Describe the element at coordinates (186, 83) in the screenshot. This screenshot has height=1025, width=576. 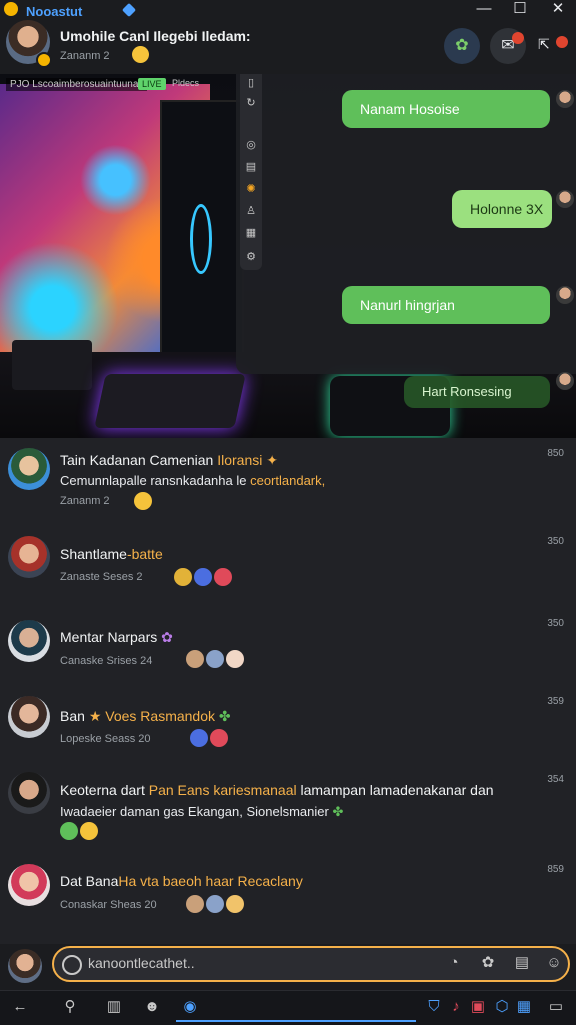
I see `overlay-tag: Pldecs` at that location.